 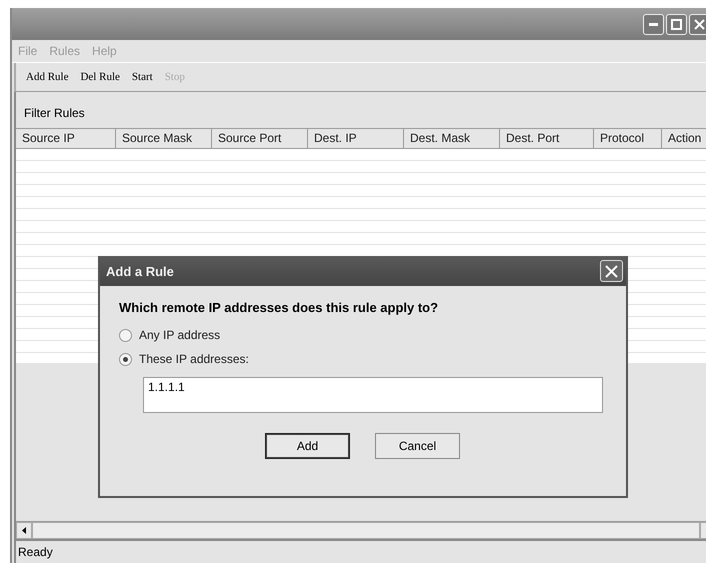 I want to click on dialog-button: Cancel, so click(x=417, y=446).